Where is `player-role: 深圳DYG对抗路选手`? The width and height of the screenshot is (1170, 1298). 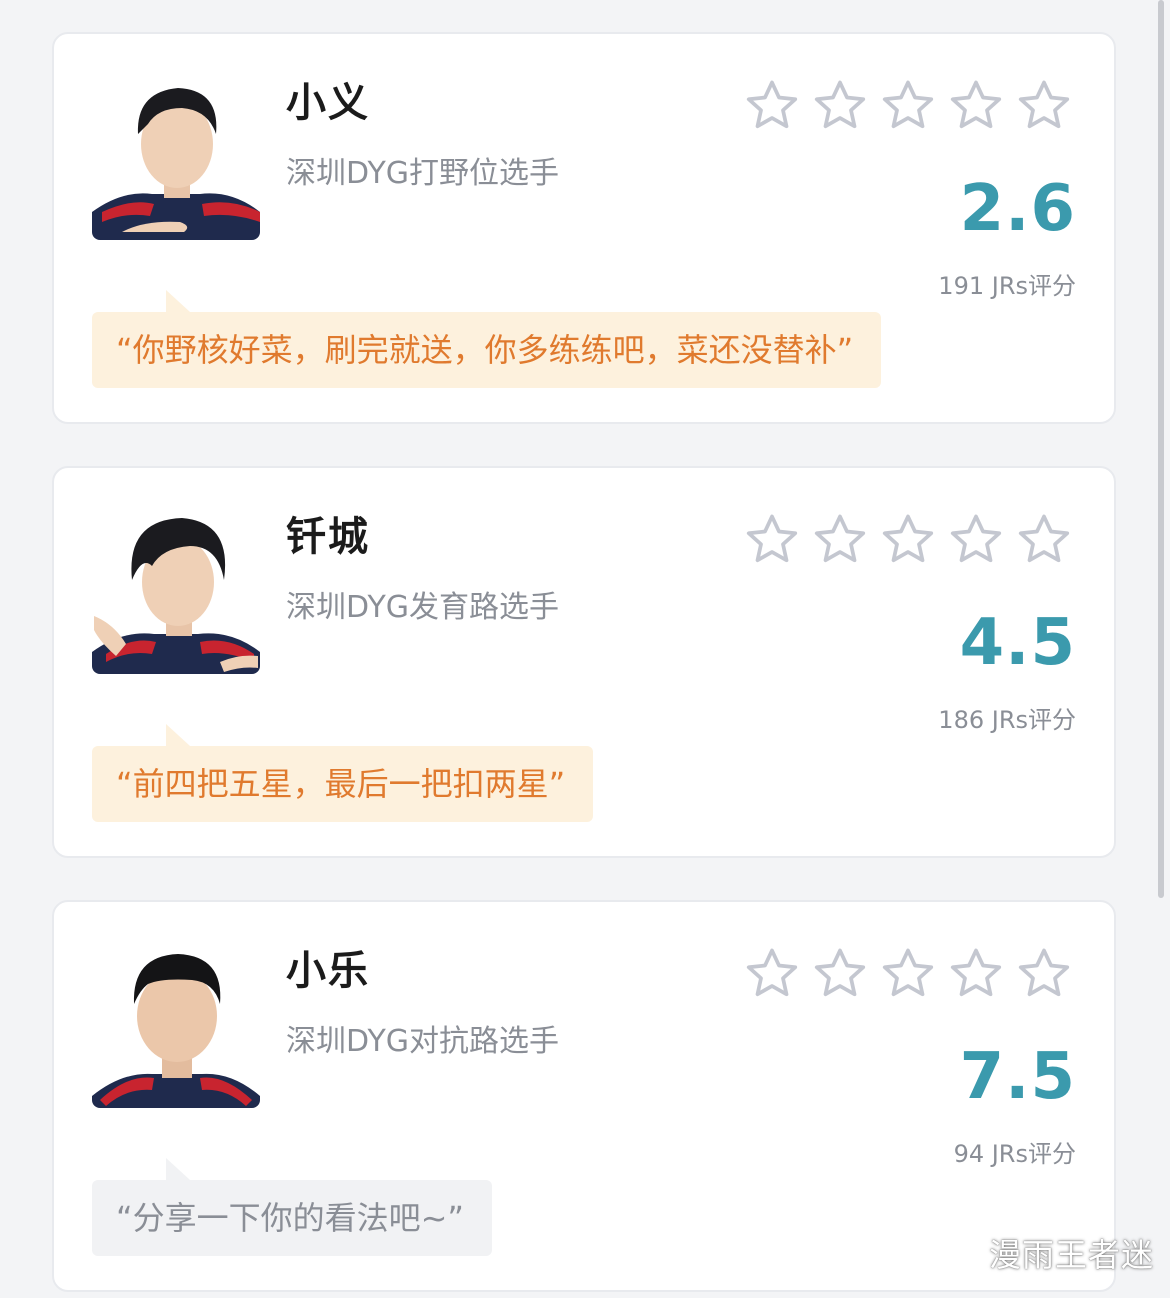
player-role: 深圳DYG对抗路选手 is located at coordinates (423, 1041).